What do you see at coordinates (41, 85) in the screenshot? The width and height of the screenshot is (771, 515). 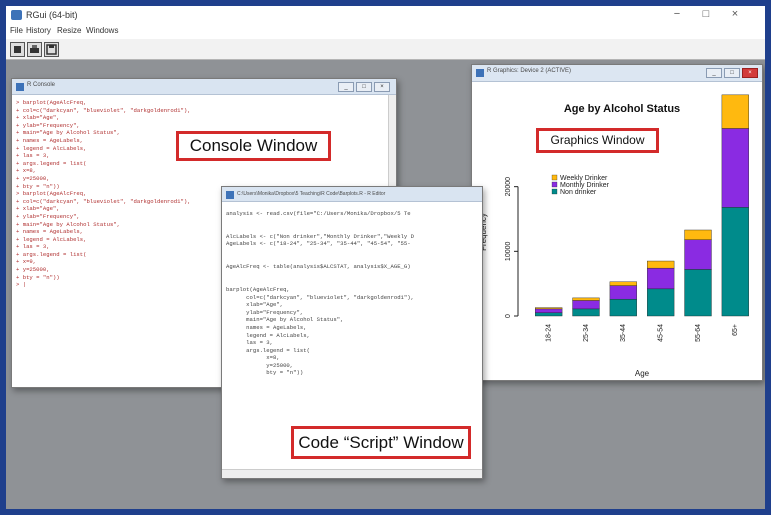 I see `console-title: R Console` at bounding box center [41, 85].